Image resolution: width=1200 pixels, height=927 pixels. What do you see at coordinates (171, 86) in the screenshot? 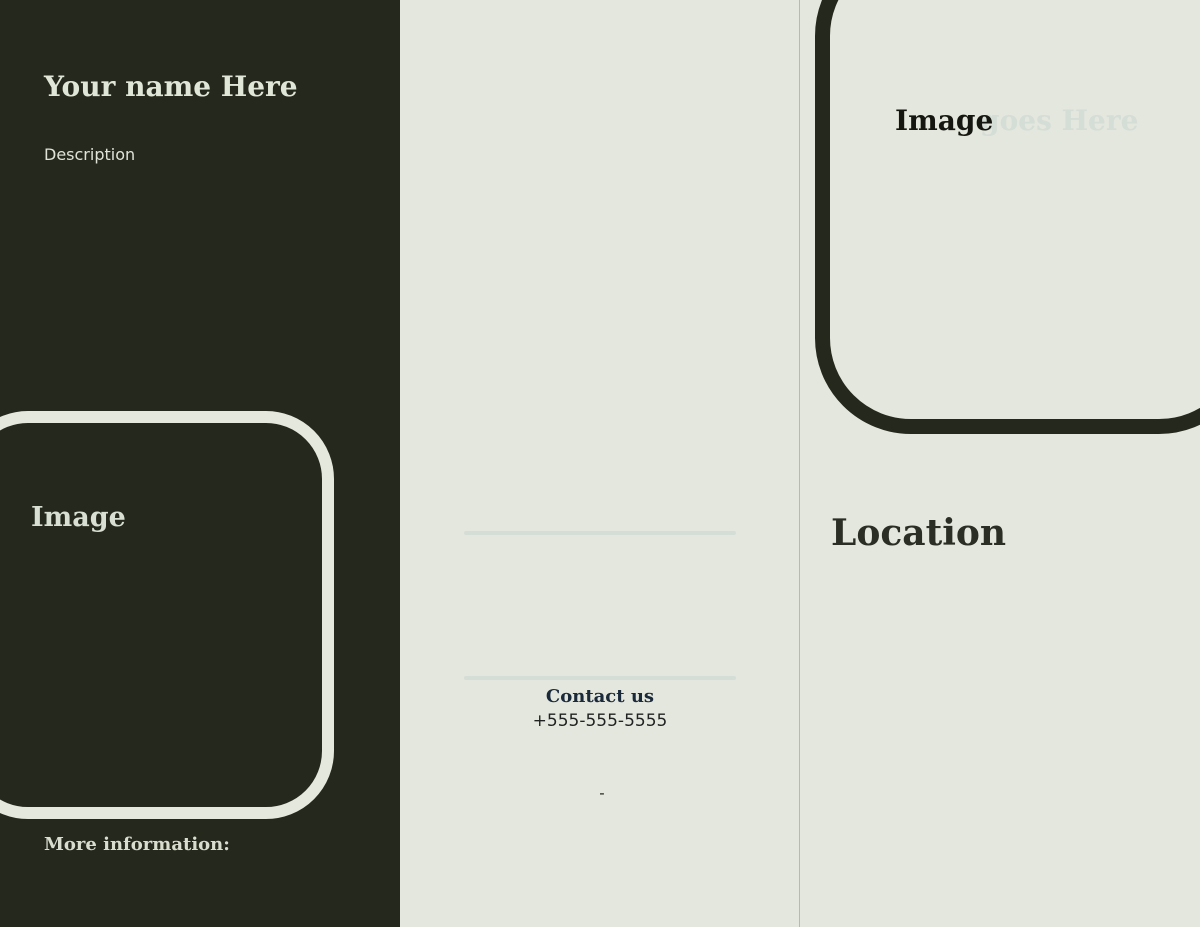
I see `name-title: Your name Here` at bounding box center [171, 86].